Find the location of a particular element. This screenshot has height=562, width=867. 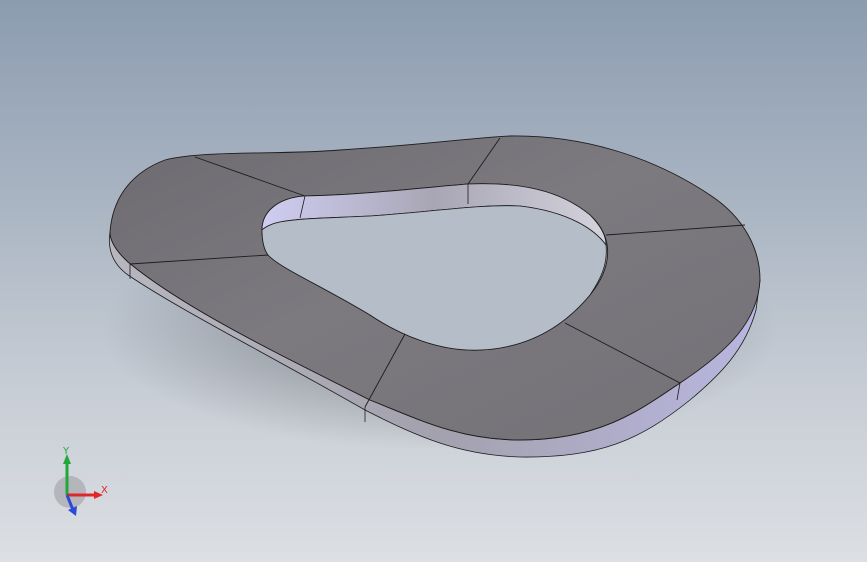

y-axis-label: Y is located at coordinates (66, 451).